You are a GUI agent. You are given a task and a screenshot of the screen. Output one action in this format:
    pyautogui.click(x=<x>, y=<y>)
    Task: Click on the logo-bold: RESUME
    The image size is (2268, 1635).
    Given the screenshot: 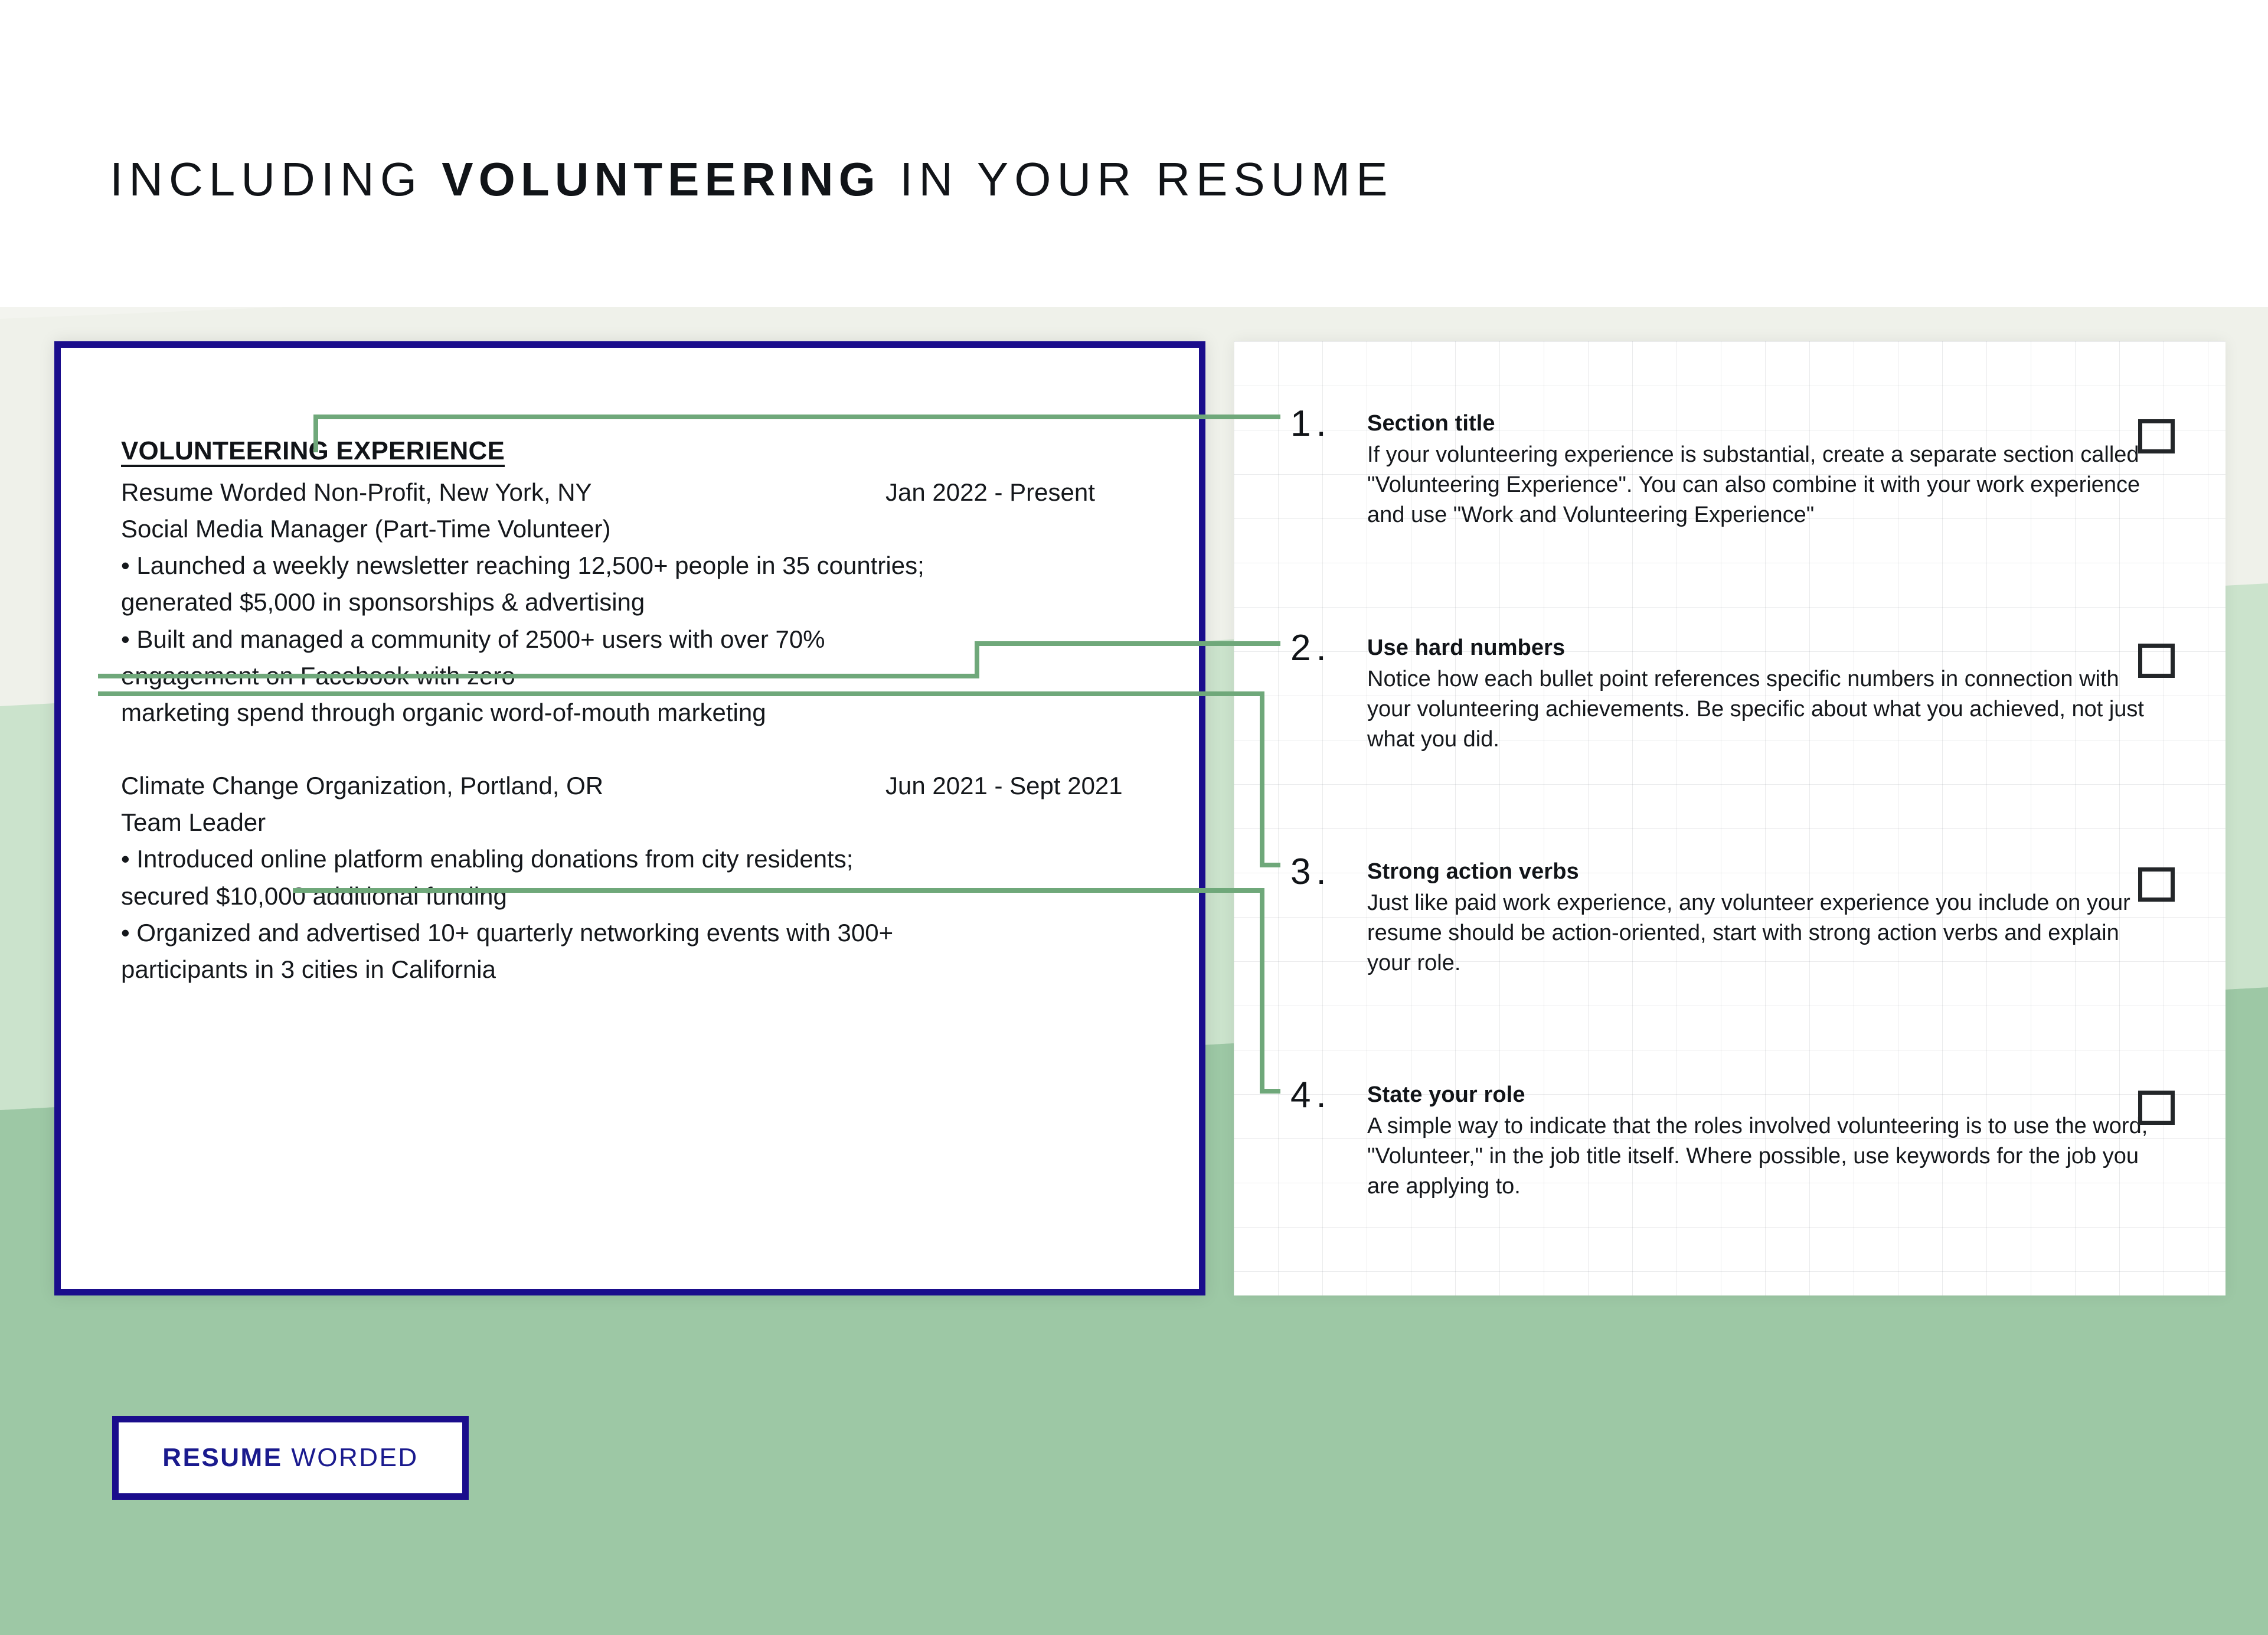 What is the action you would take?
    pyautogui.click(x=223, y=1457)
    